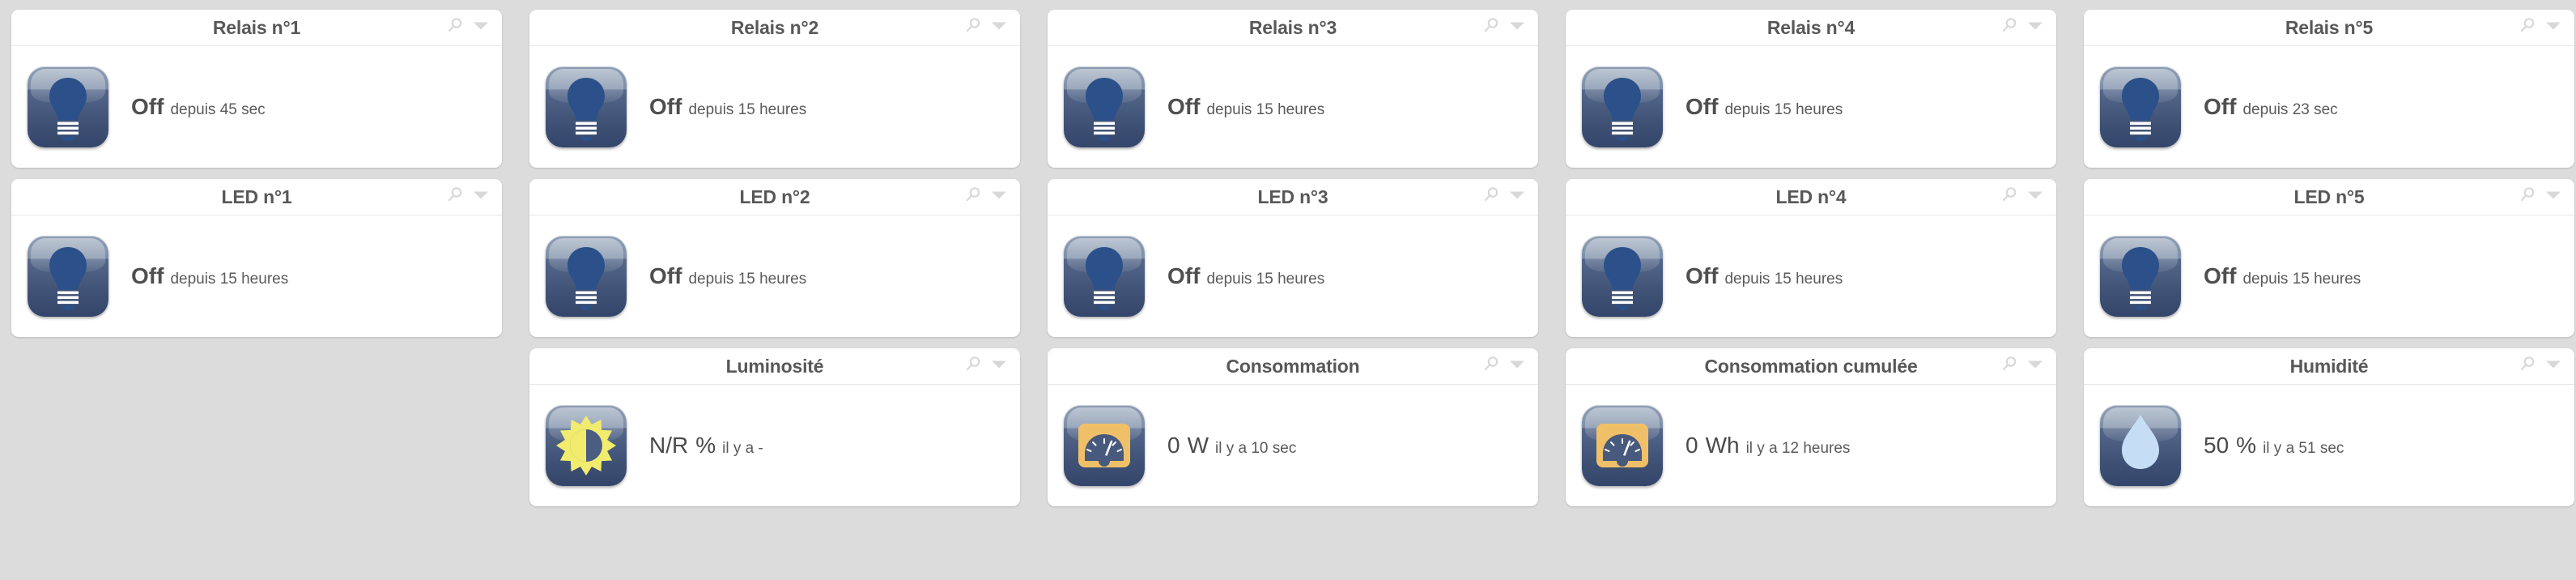  I want to click on widget-card: LED n°4 Off depuis 15 heures, so click(1811, 258).